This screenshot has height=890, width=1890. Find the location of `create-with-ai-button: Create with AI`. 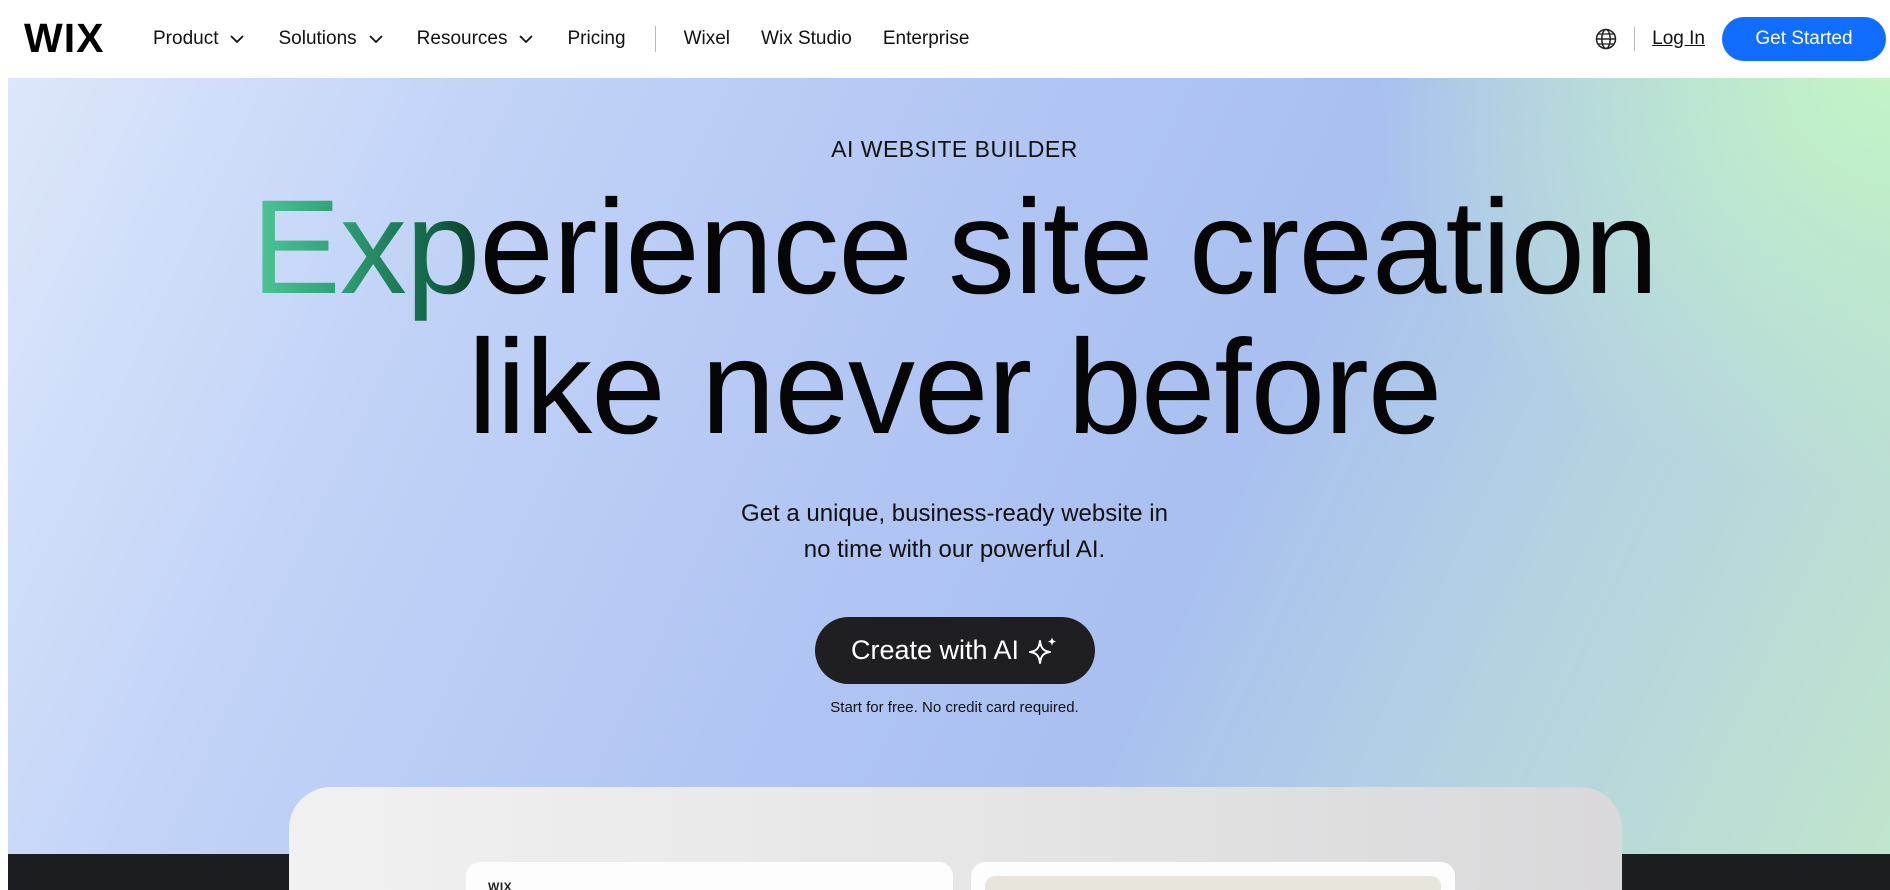

create-with-ai-button: Create with AI is located at coordinates (955, 650).